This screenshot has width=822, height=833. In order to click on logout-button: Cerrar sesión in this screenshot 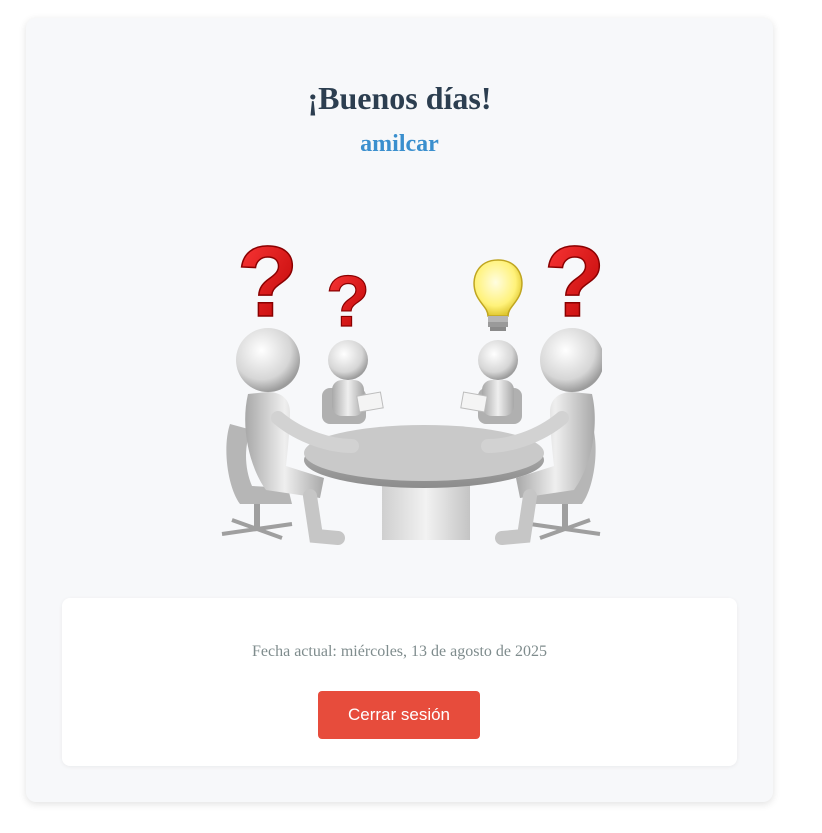, I will do `click(399, 715)`.